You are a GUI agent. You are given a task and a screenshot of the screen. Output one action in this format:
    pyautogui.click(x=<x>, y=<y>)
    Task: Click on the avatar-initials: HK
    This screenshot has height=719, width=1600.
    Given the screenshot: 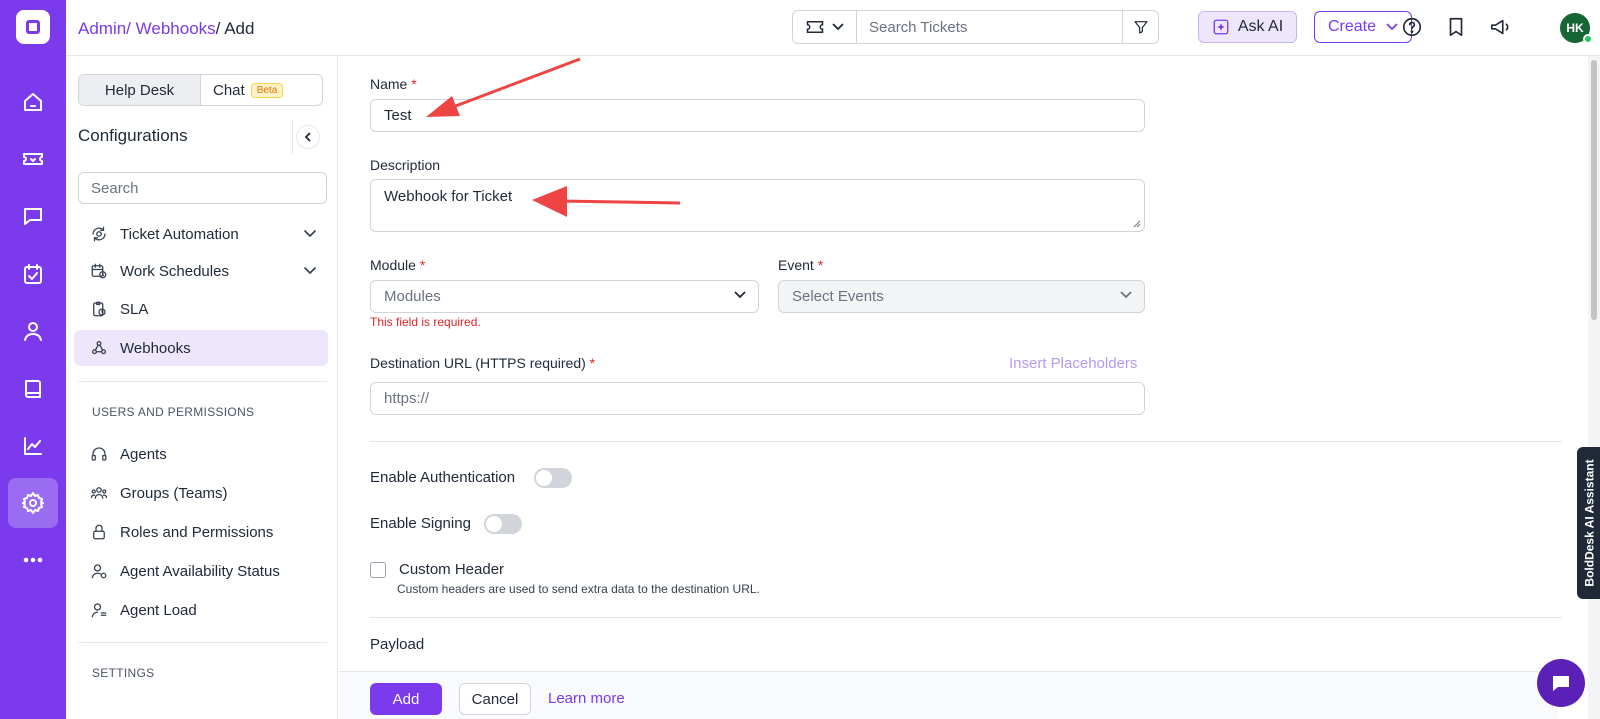 What is the action you would take?
    pyautogui.click(x=1575, y=28)
    